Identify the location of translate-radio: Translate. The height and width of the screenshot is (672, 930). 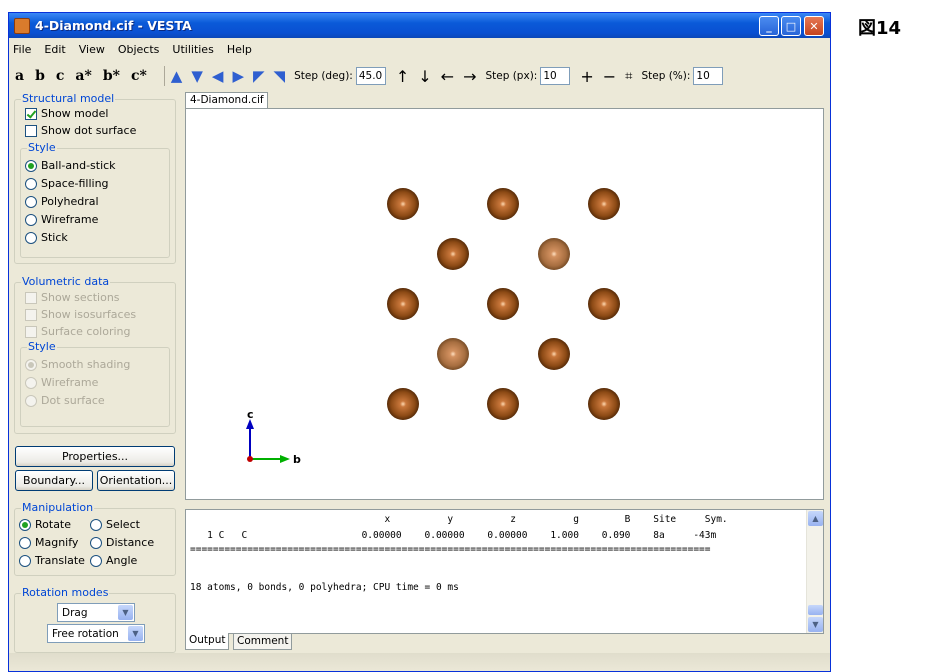
(52, 560).